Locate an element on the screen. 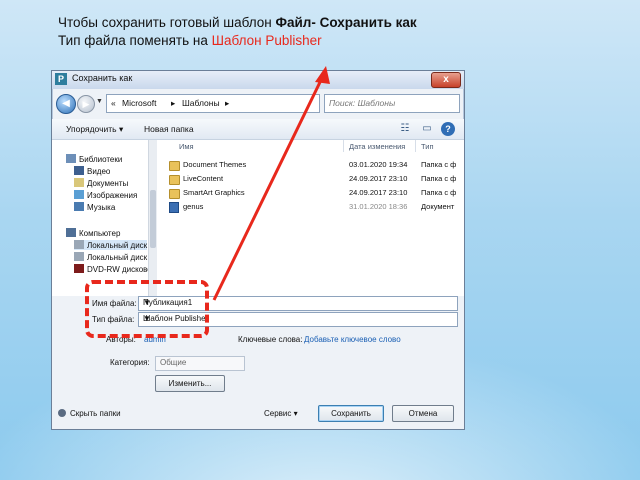  arrow-line is located at coordinates (268, 188).